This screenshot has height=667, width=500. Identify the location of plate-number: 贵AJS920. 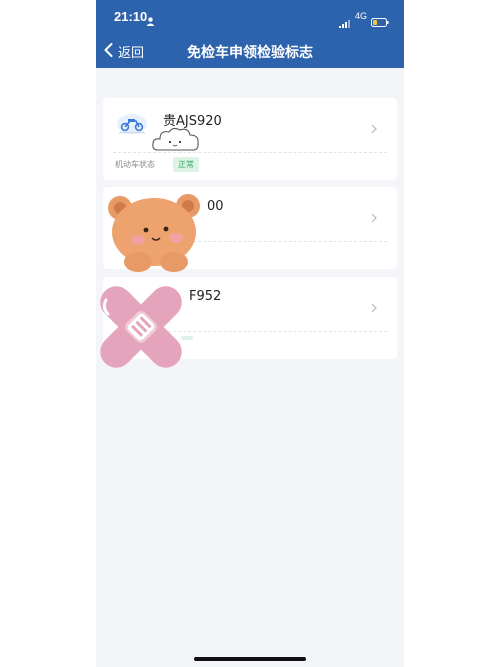
(192, 121).